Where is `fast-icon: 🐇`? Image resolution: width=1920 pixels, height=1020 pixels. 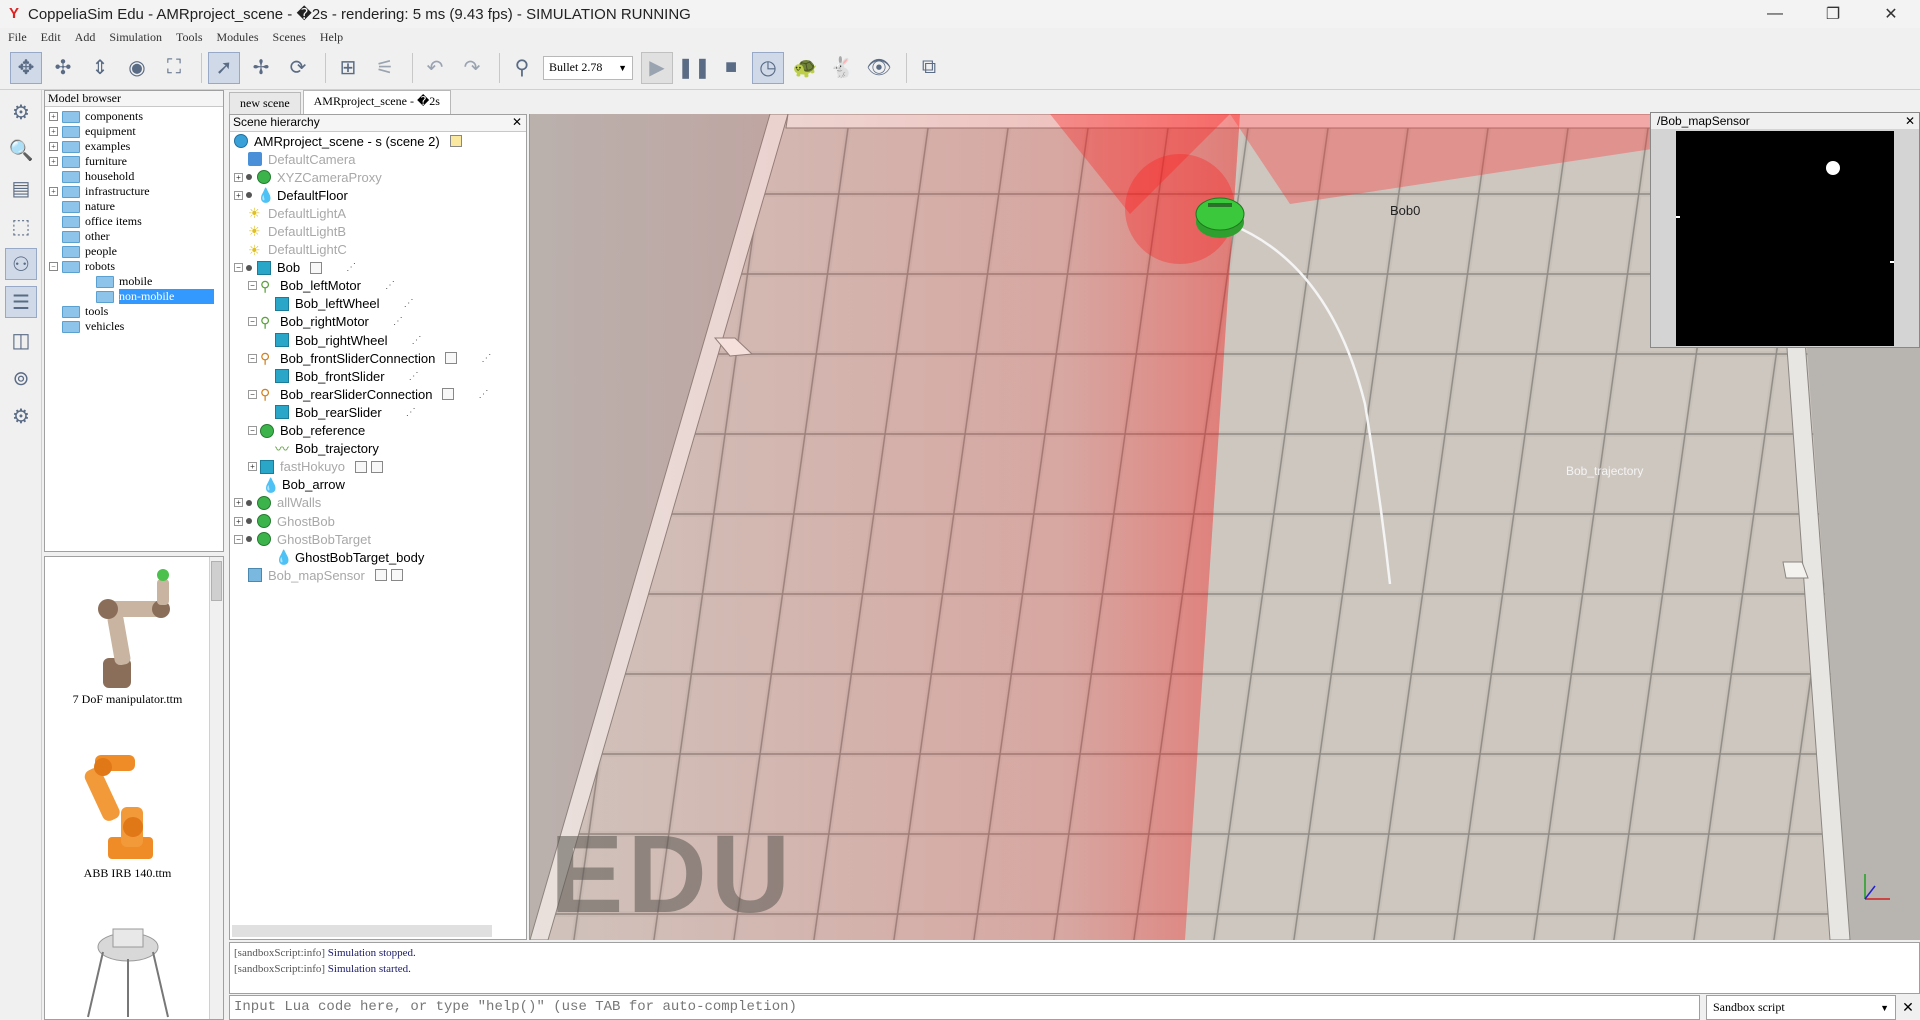 fast-icon: 🐇 is located at coordinates (842, 68).